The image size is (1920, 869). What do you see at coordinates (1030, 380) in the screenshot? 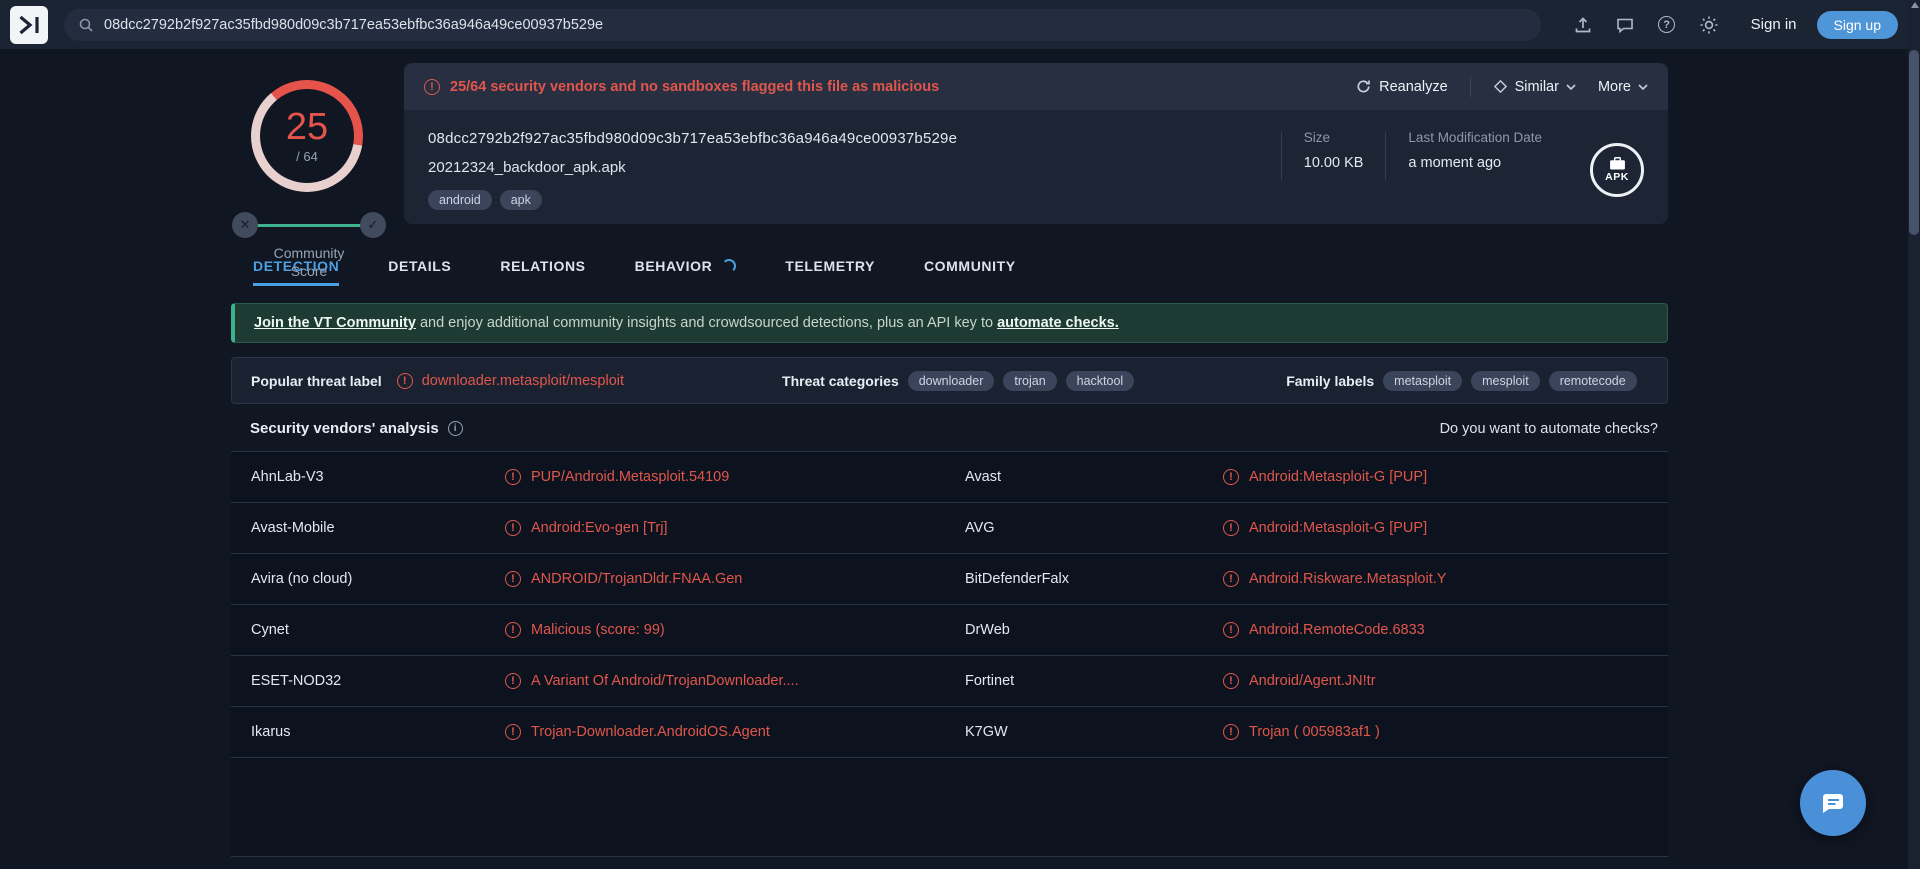
I see `threat-category-chip: trojan` at bounding box center [1030, 380].